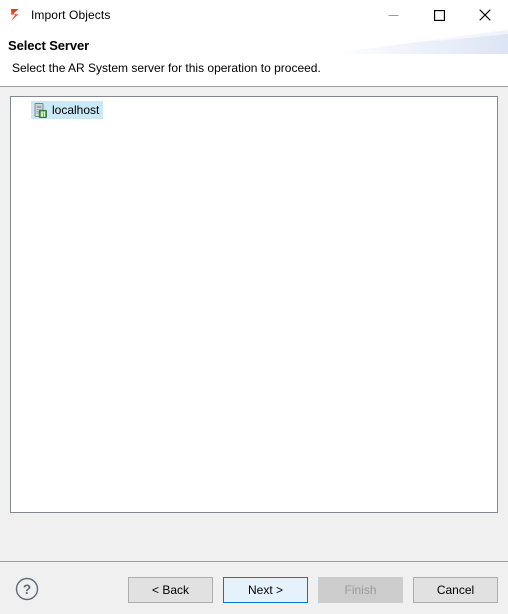 This screenshot has height=614, width=508. I want to click on wizard-button-row: < Back Next > Finish Cancel, so click(313, 590).